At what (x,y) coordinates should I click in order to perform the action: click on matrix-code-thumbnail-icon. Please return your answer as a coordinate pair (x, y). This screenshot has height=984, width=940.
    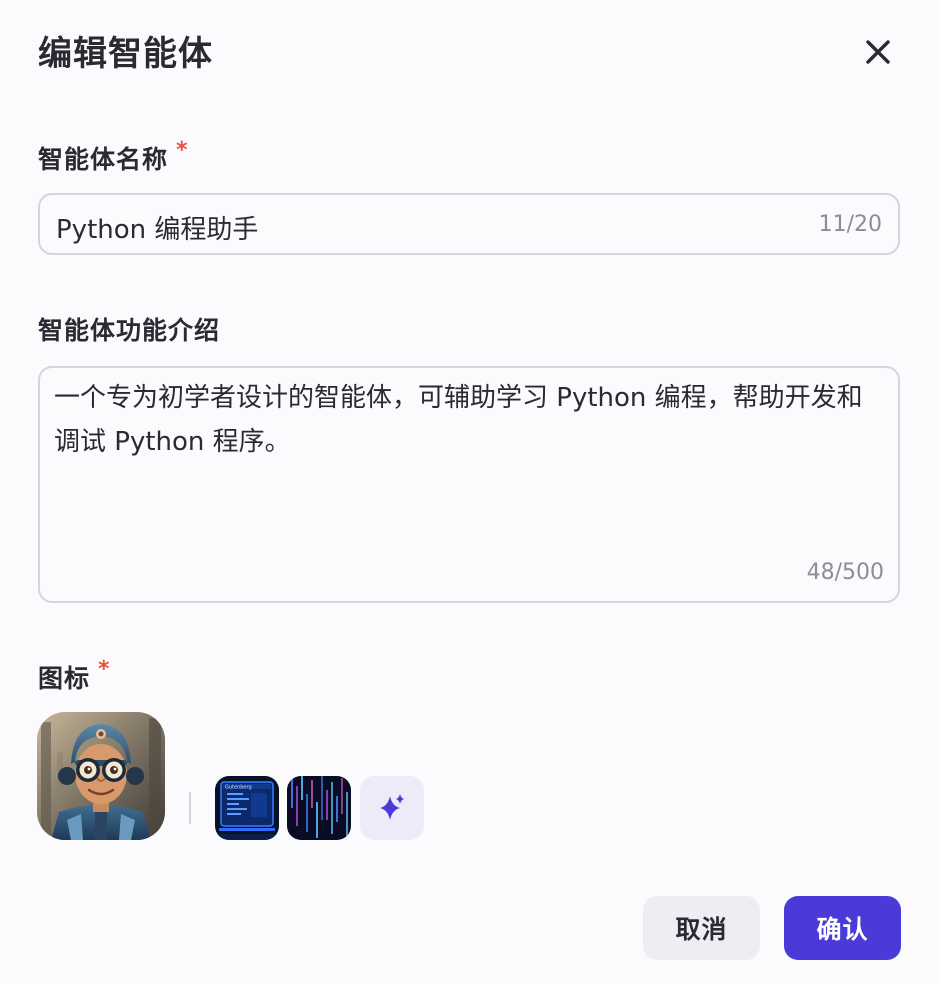
    Looking at the image, I should click on (319, 808).